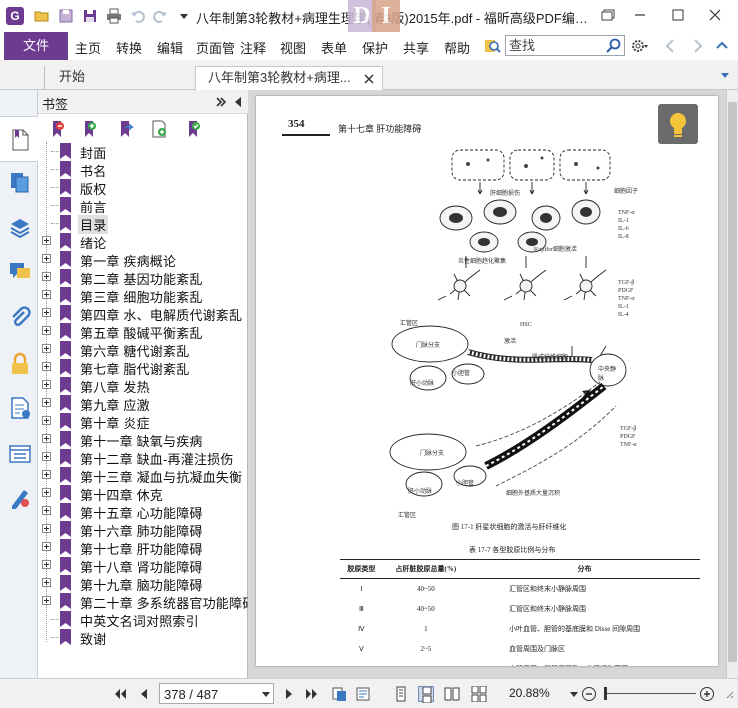 The width and height of the screenshot is (738, 708). Describe the element at coordinates (143, 241) in the screenshot. I see `bookmark-item: 绪论` at that location.